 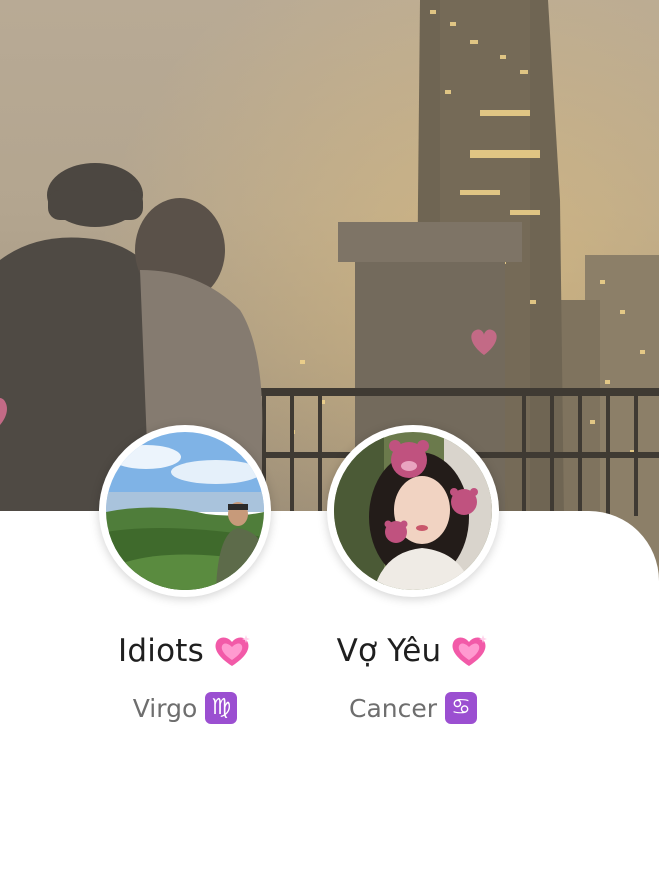 I want to click on virgo-icon: ♍, so click(x=221, y=708).